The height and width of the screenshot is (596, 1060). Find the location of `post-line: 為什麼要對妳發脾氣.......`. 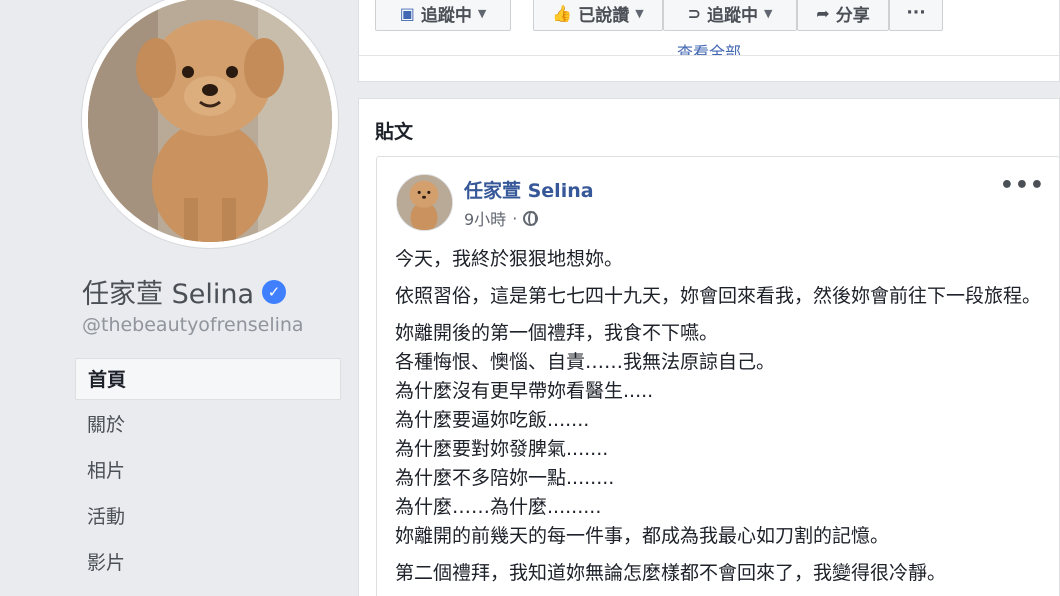

post-line: 為什麼要對妳發脾氣....... is located at coordinates (502, 449).